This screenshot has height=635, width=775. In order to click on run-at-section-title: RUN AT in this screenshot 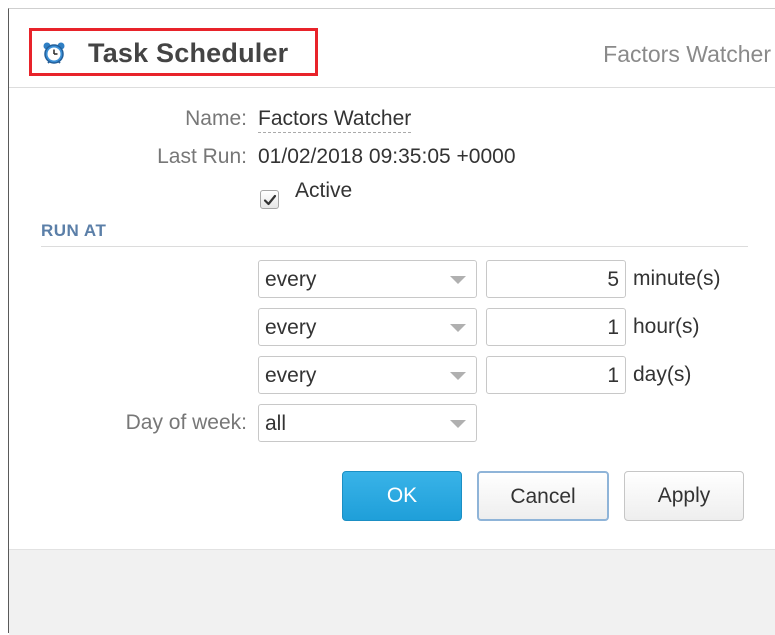, I will do `click(74, 230)`.